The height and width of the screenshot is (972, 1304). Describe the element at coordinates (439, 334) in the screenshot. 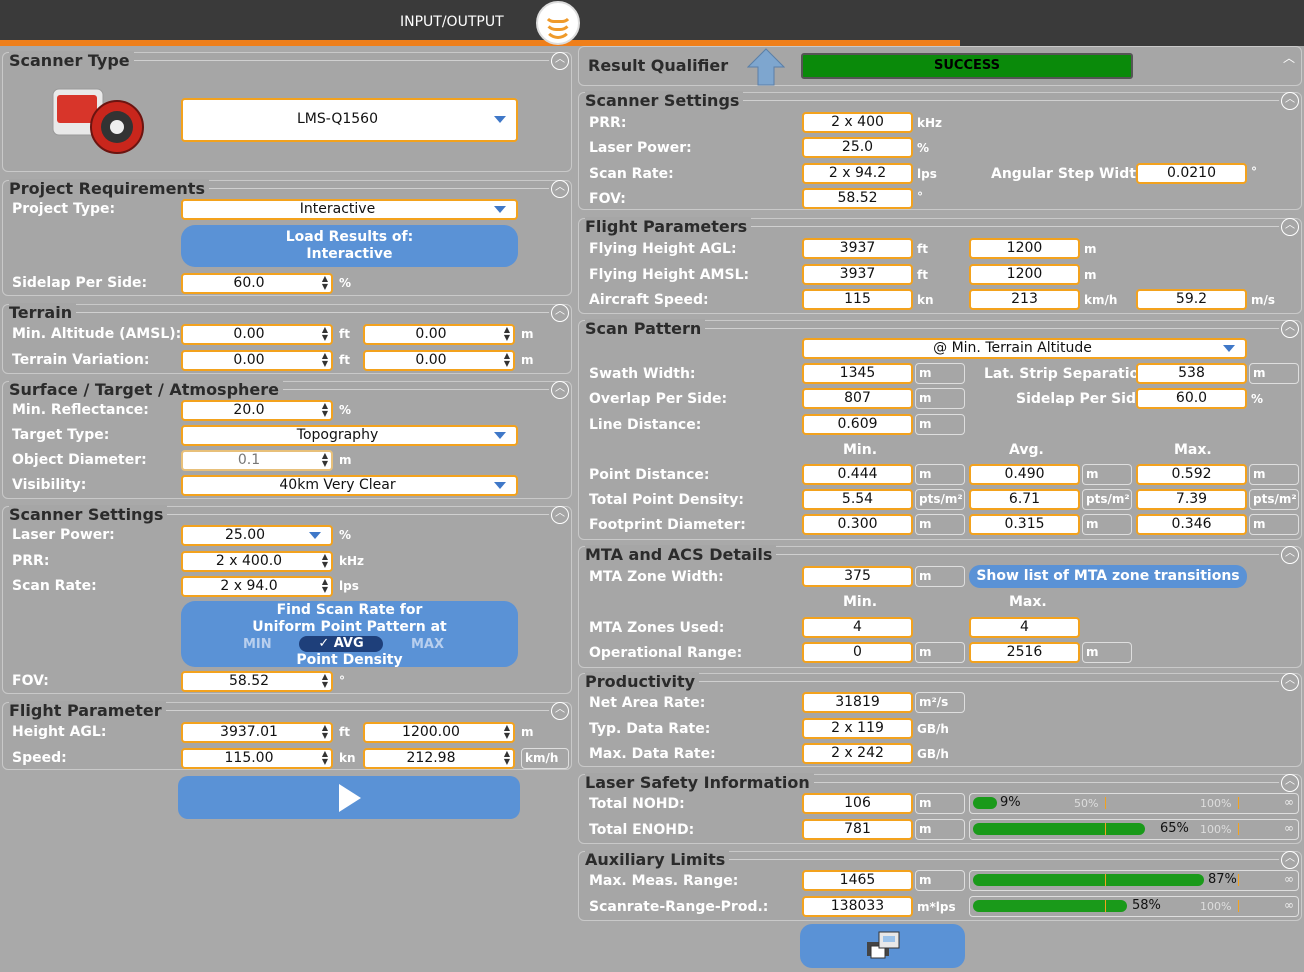

I see `min-altitude-m-input: 0.00 ▲ ▼` at that location.